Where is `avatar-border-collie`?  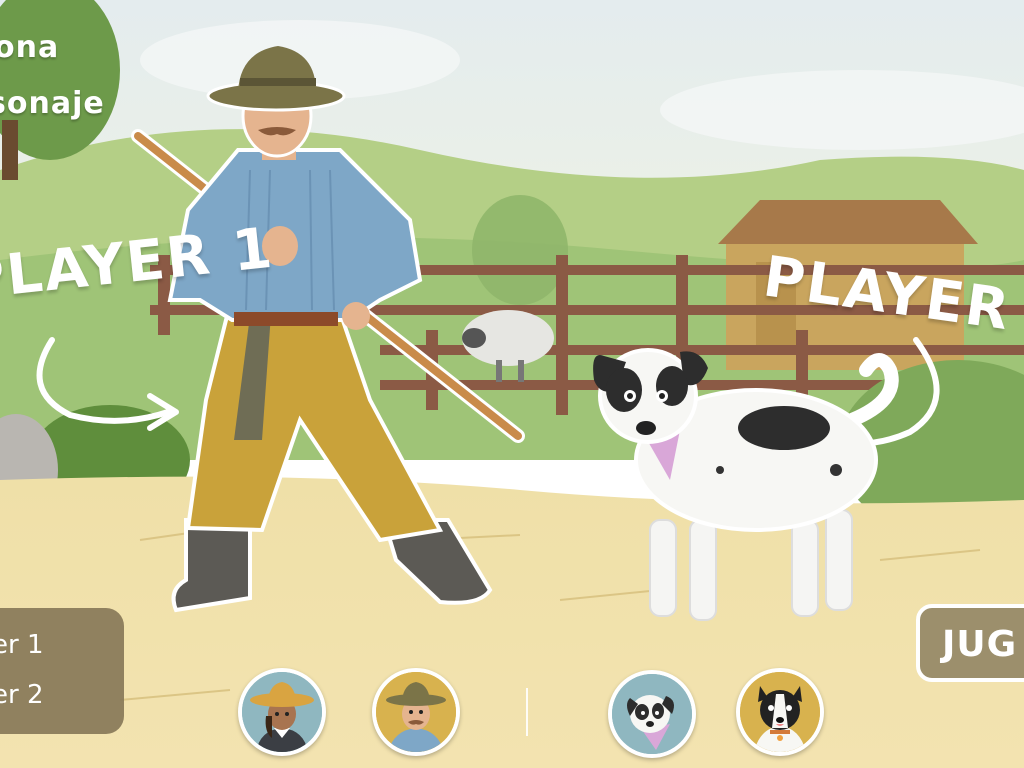
avatar-border-collie is located at coordinates (780, 712).